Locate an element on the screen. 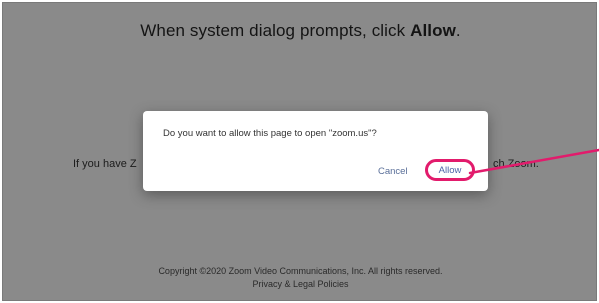 The width and height of the screenshot is (599, 303). page-heading: When system dialog prompts, click Allow. is located at coordinates (299, 31).